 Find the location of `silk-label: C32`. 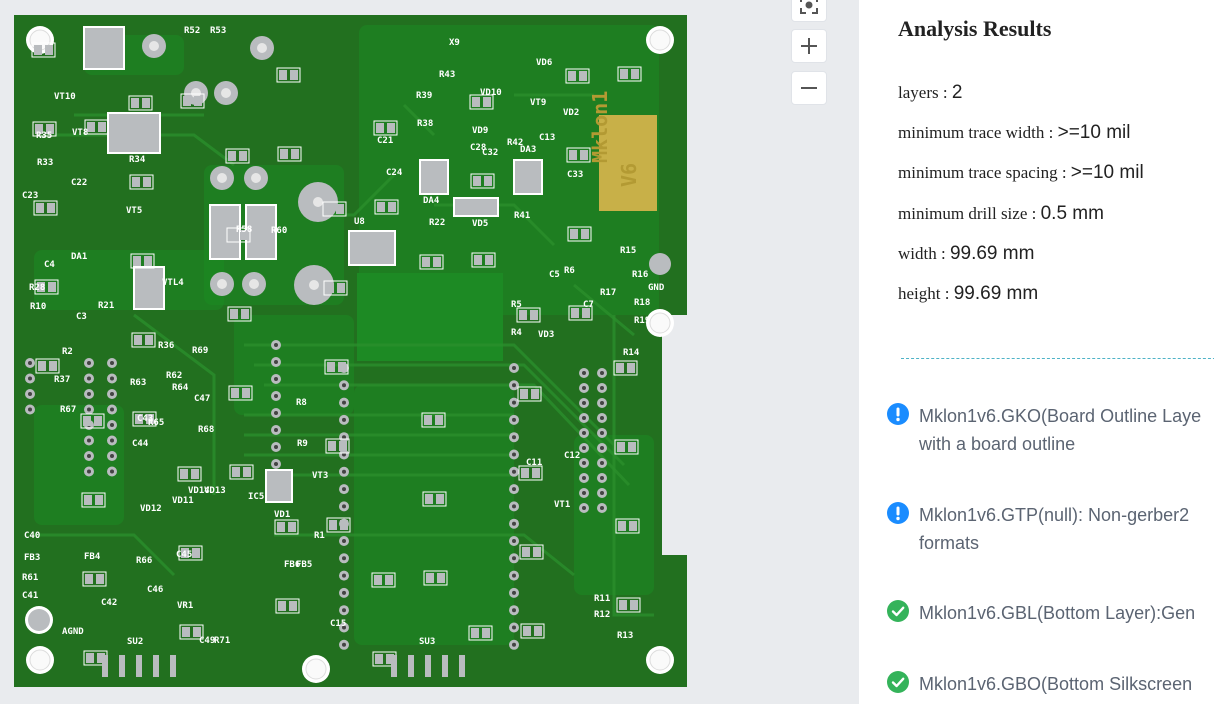

silk-label: C32 is located at coordinates (490, 153).